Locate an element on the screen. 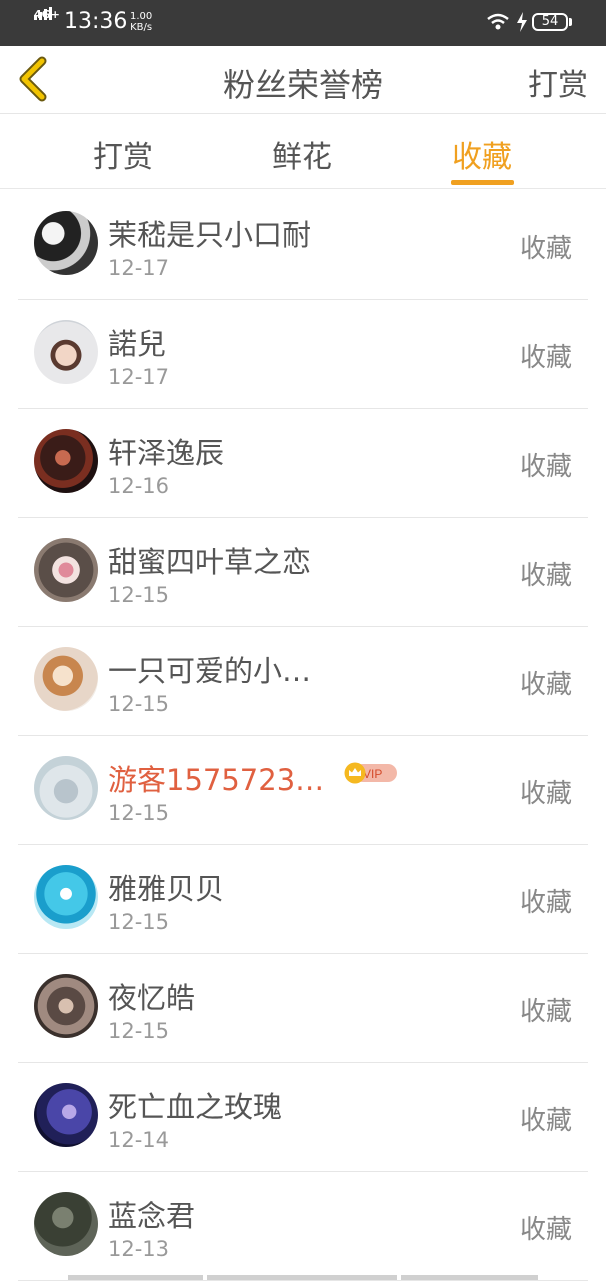 This screenshot has height=1281, width=606. tab-reward: 打赏 is located at coordinates (123, 154).